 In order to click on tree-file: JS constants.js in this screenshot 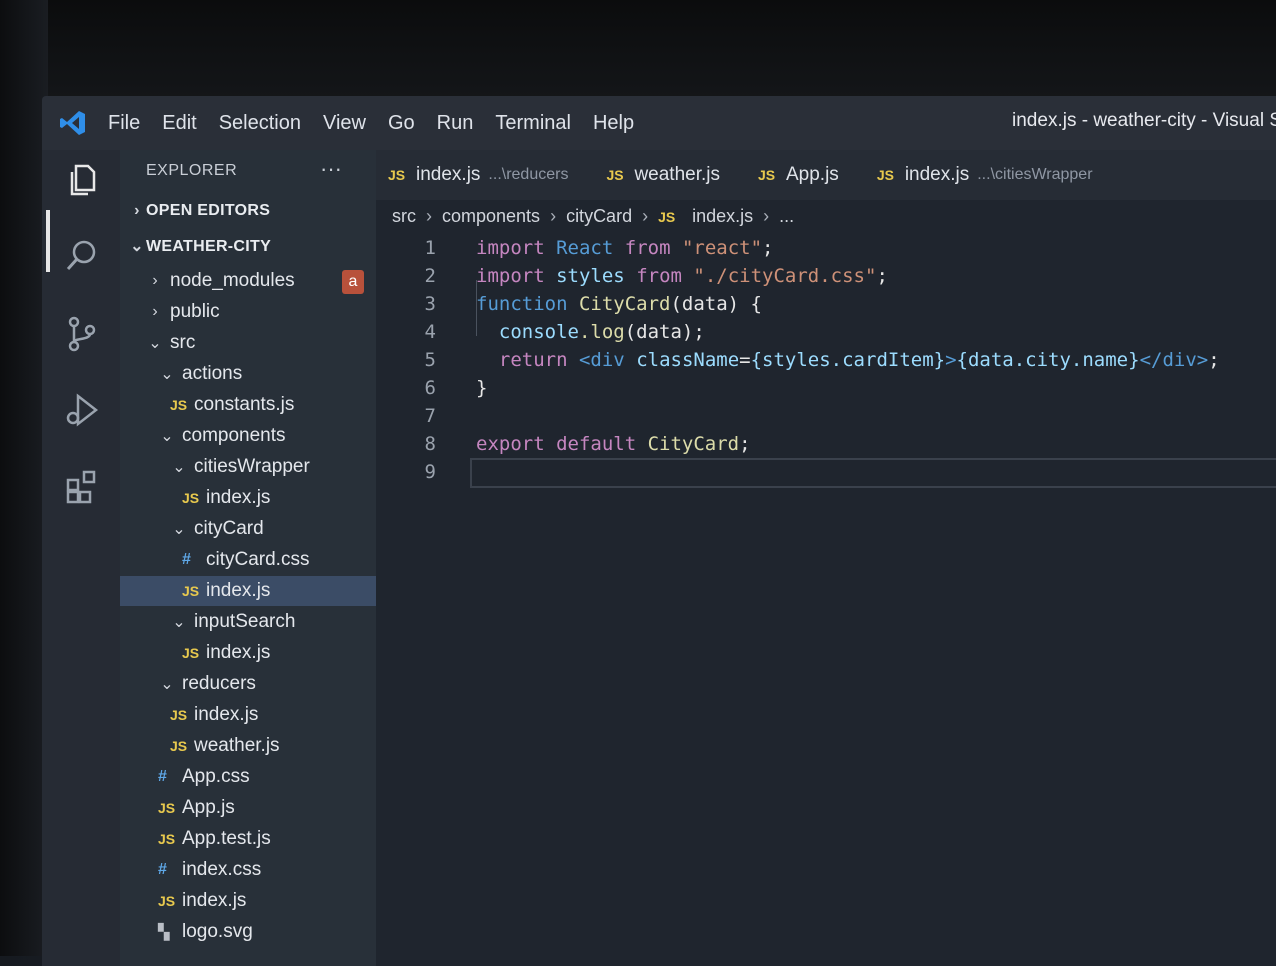, I will do `click(248, 405)`.